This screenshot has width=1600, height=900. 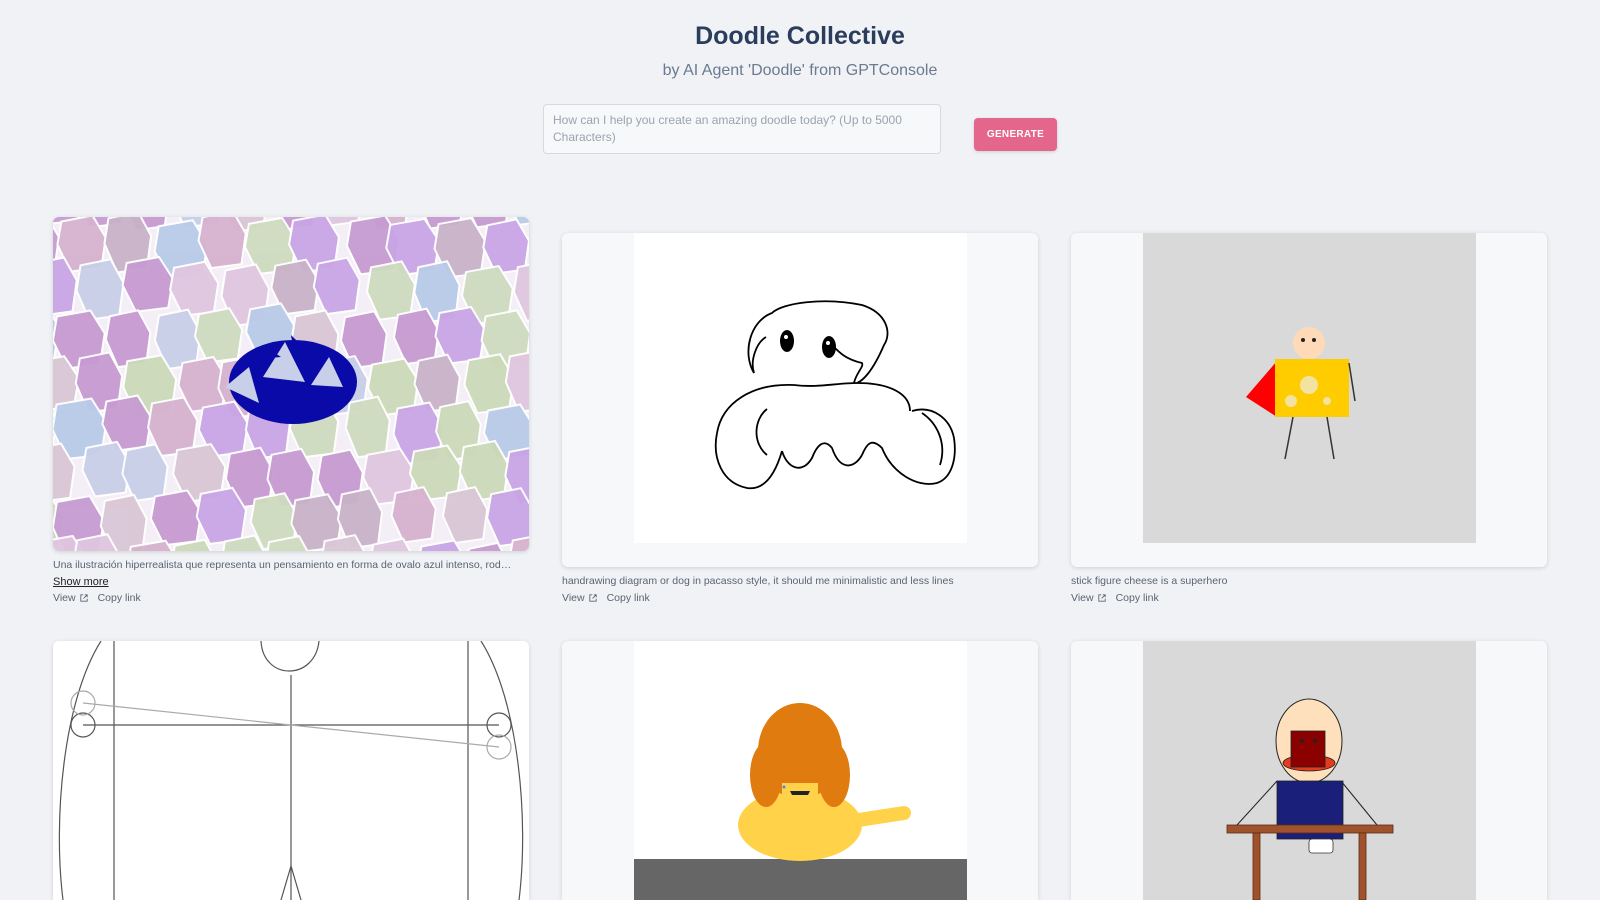 What do you see at coordinates (800, 36) in the screenshot?
I see `page-title: Doodle Collective` at bounding box center [800, 36].